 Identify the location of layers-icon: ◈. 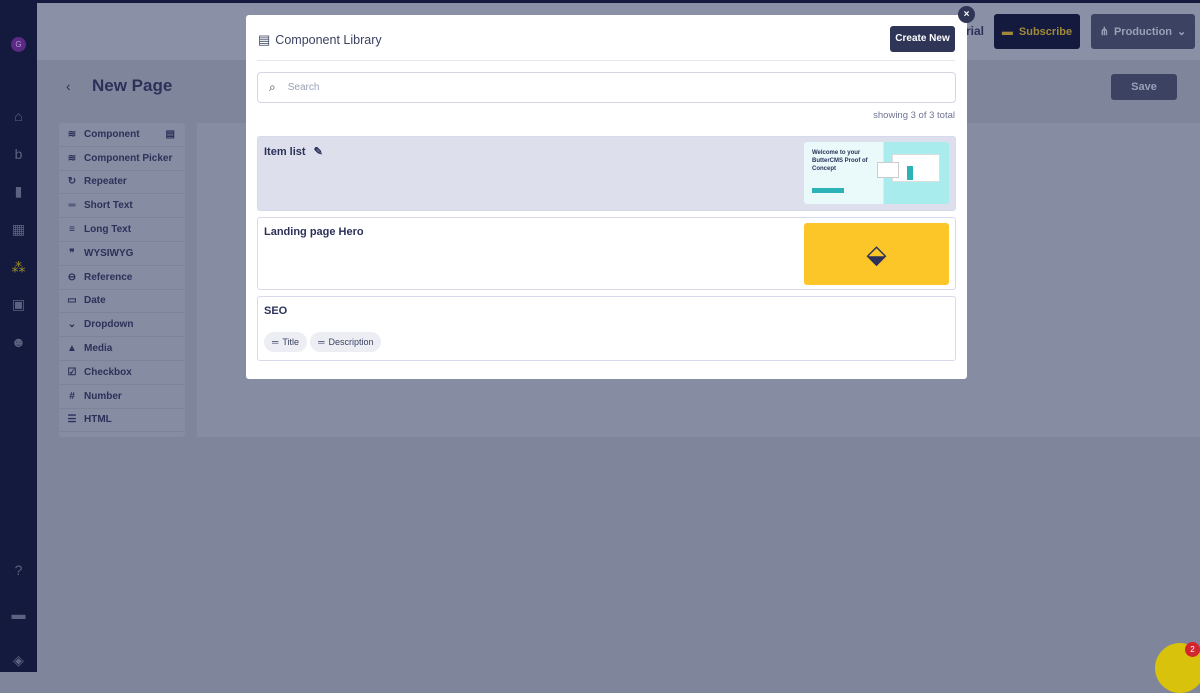
(18, 660).